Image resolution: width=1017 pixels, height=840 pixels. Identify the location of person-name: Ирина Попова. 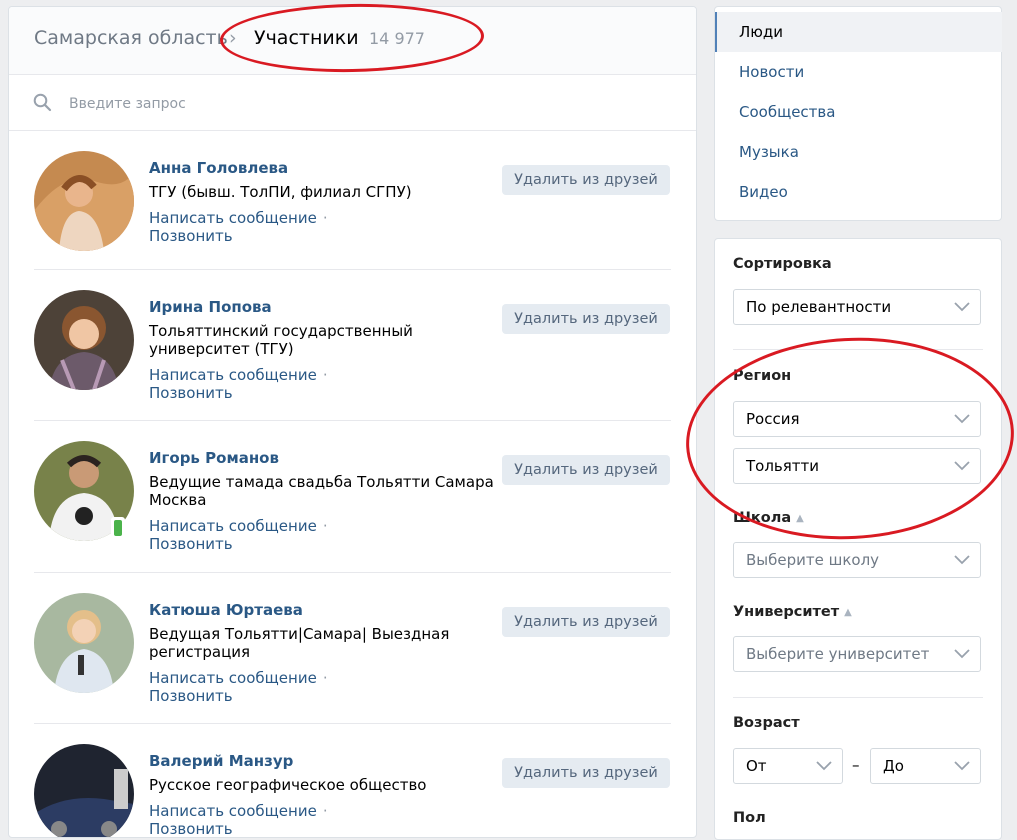
(210, 307).